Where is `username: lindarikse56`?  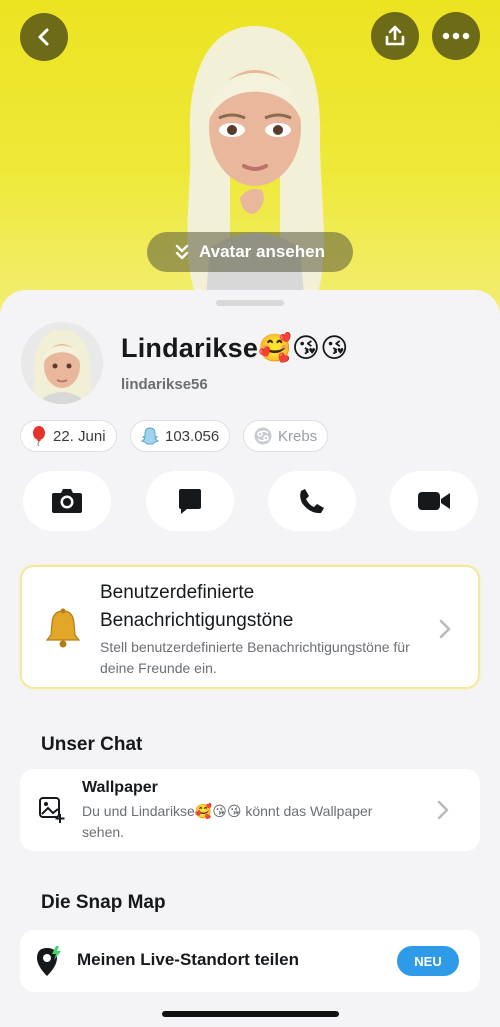
username: lindarikse56 is located at coordinates (164, 384).